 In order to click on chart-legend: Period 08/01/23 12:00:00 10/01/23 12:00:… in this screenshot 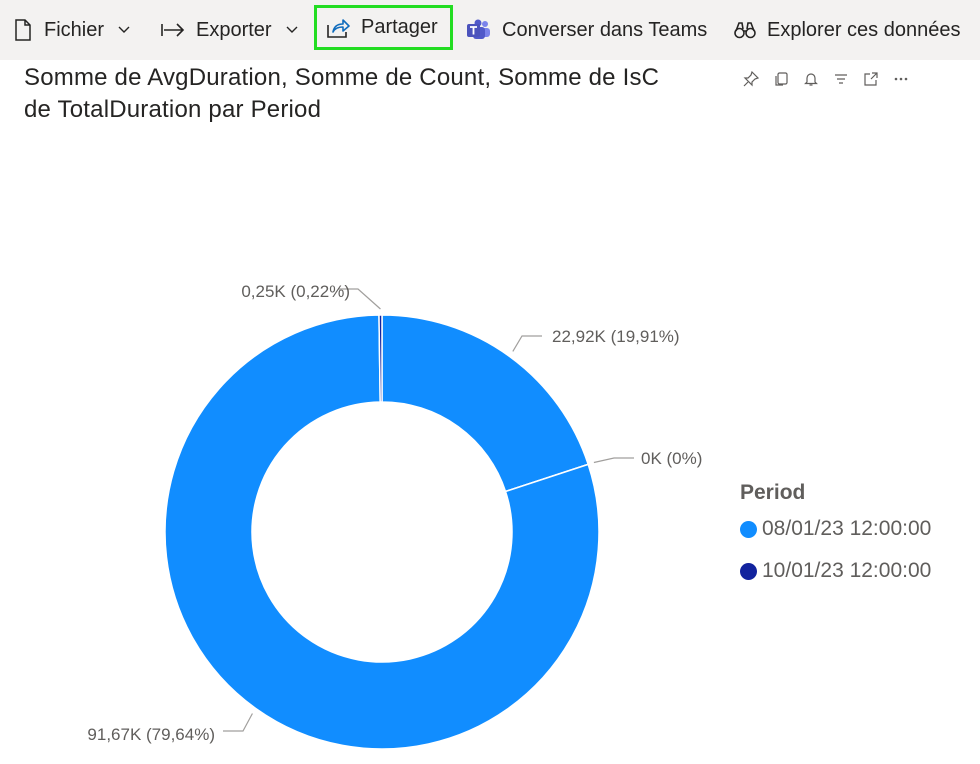, I will do `click(835, 535)`.